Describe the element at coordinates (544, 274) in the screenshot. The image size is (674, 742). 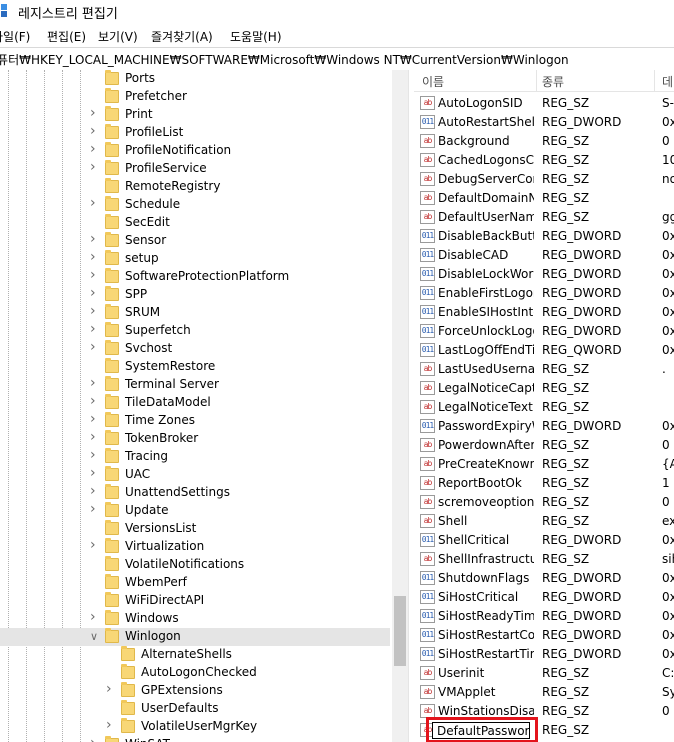
I see `value-row: 011DisableLockWorkstation REG_DWORD 0x` at that location.